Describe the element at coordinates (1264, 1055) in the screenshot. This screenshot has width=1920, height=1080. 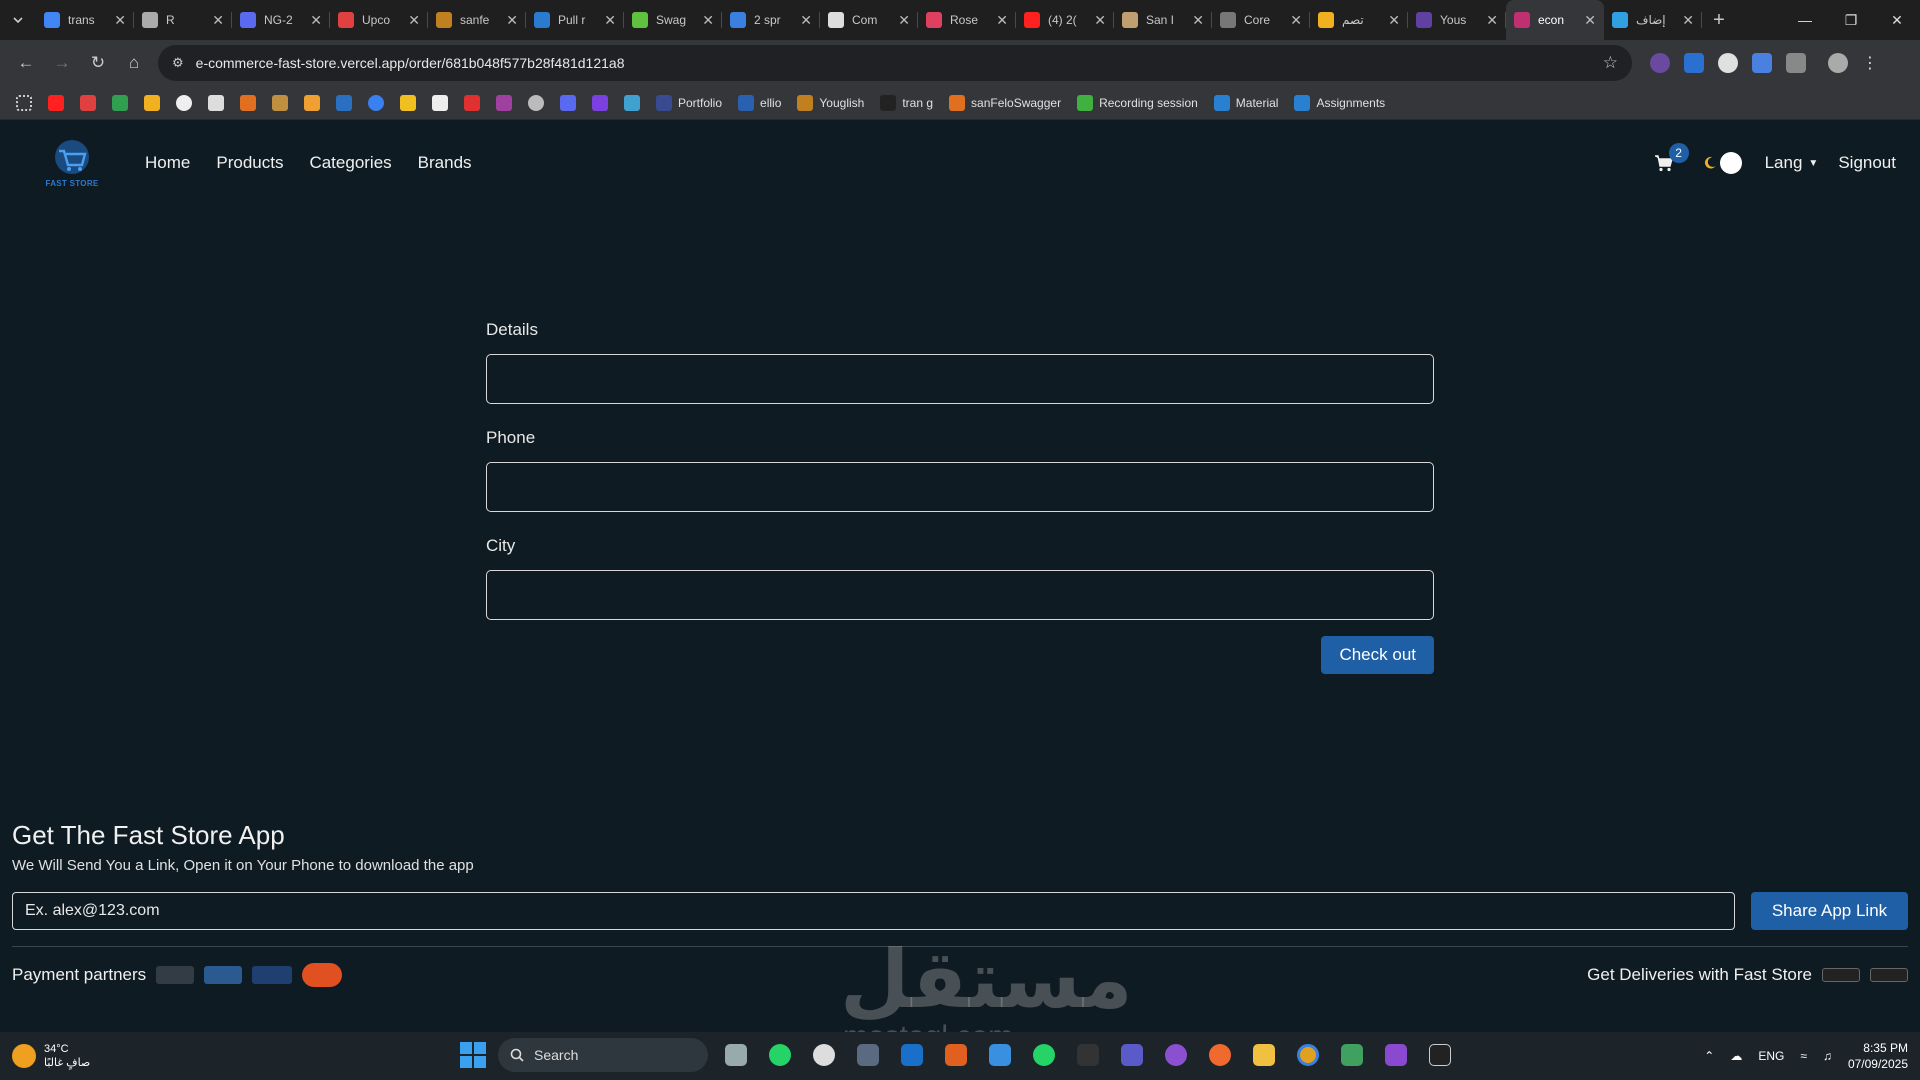
I see `file-explorer-icon` at that location.